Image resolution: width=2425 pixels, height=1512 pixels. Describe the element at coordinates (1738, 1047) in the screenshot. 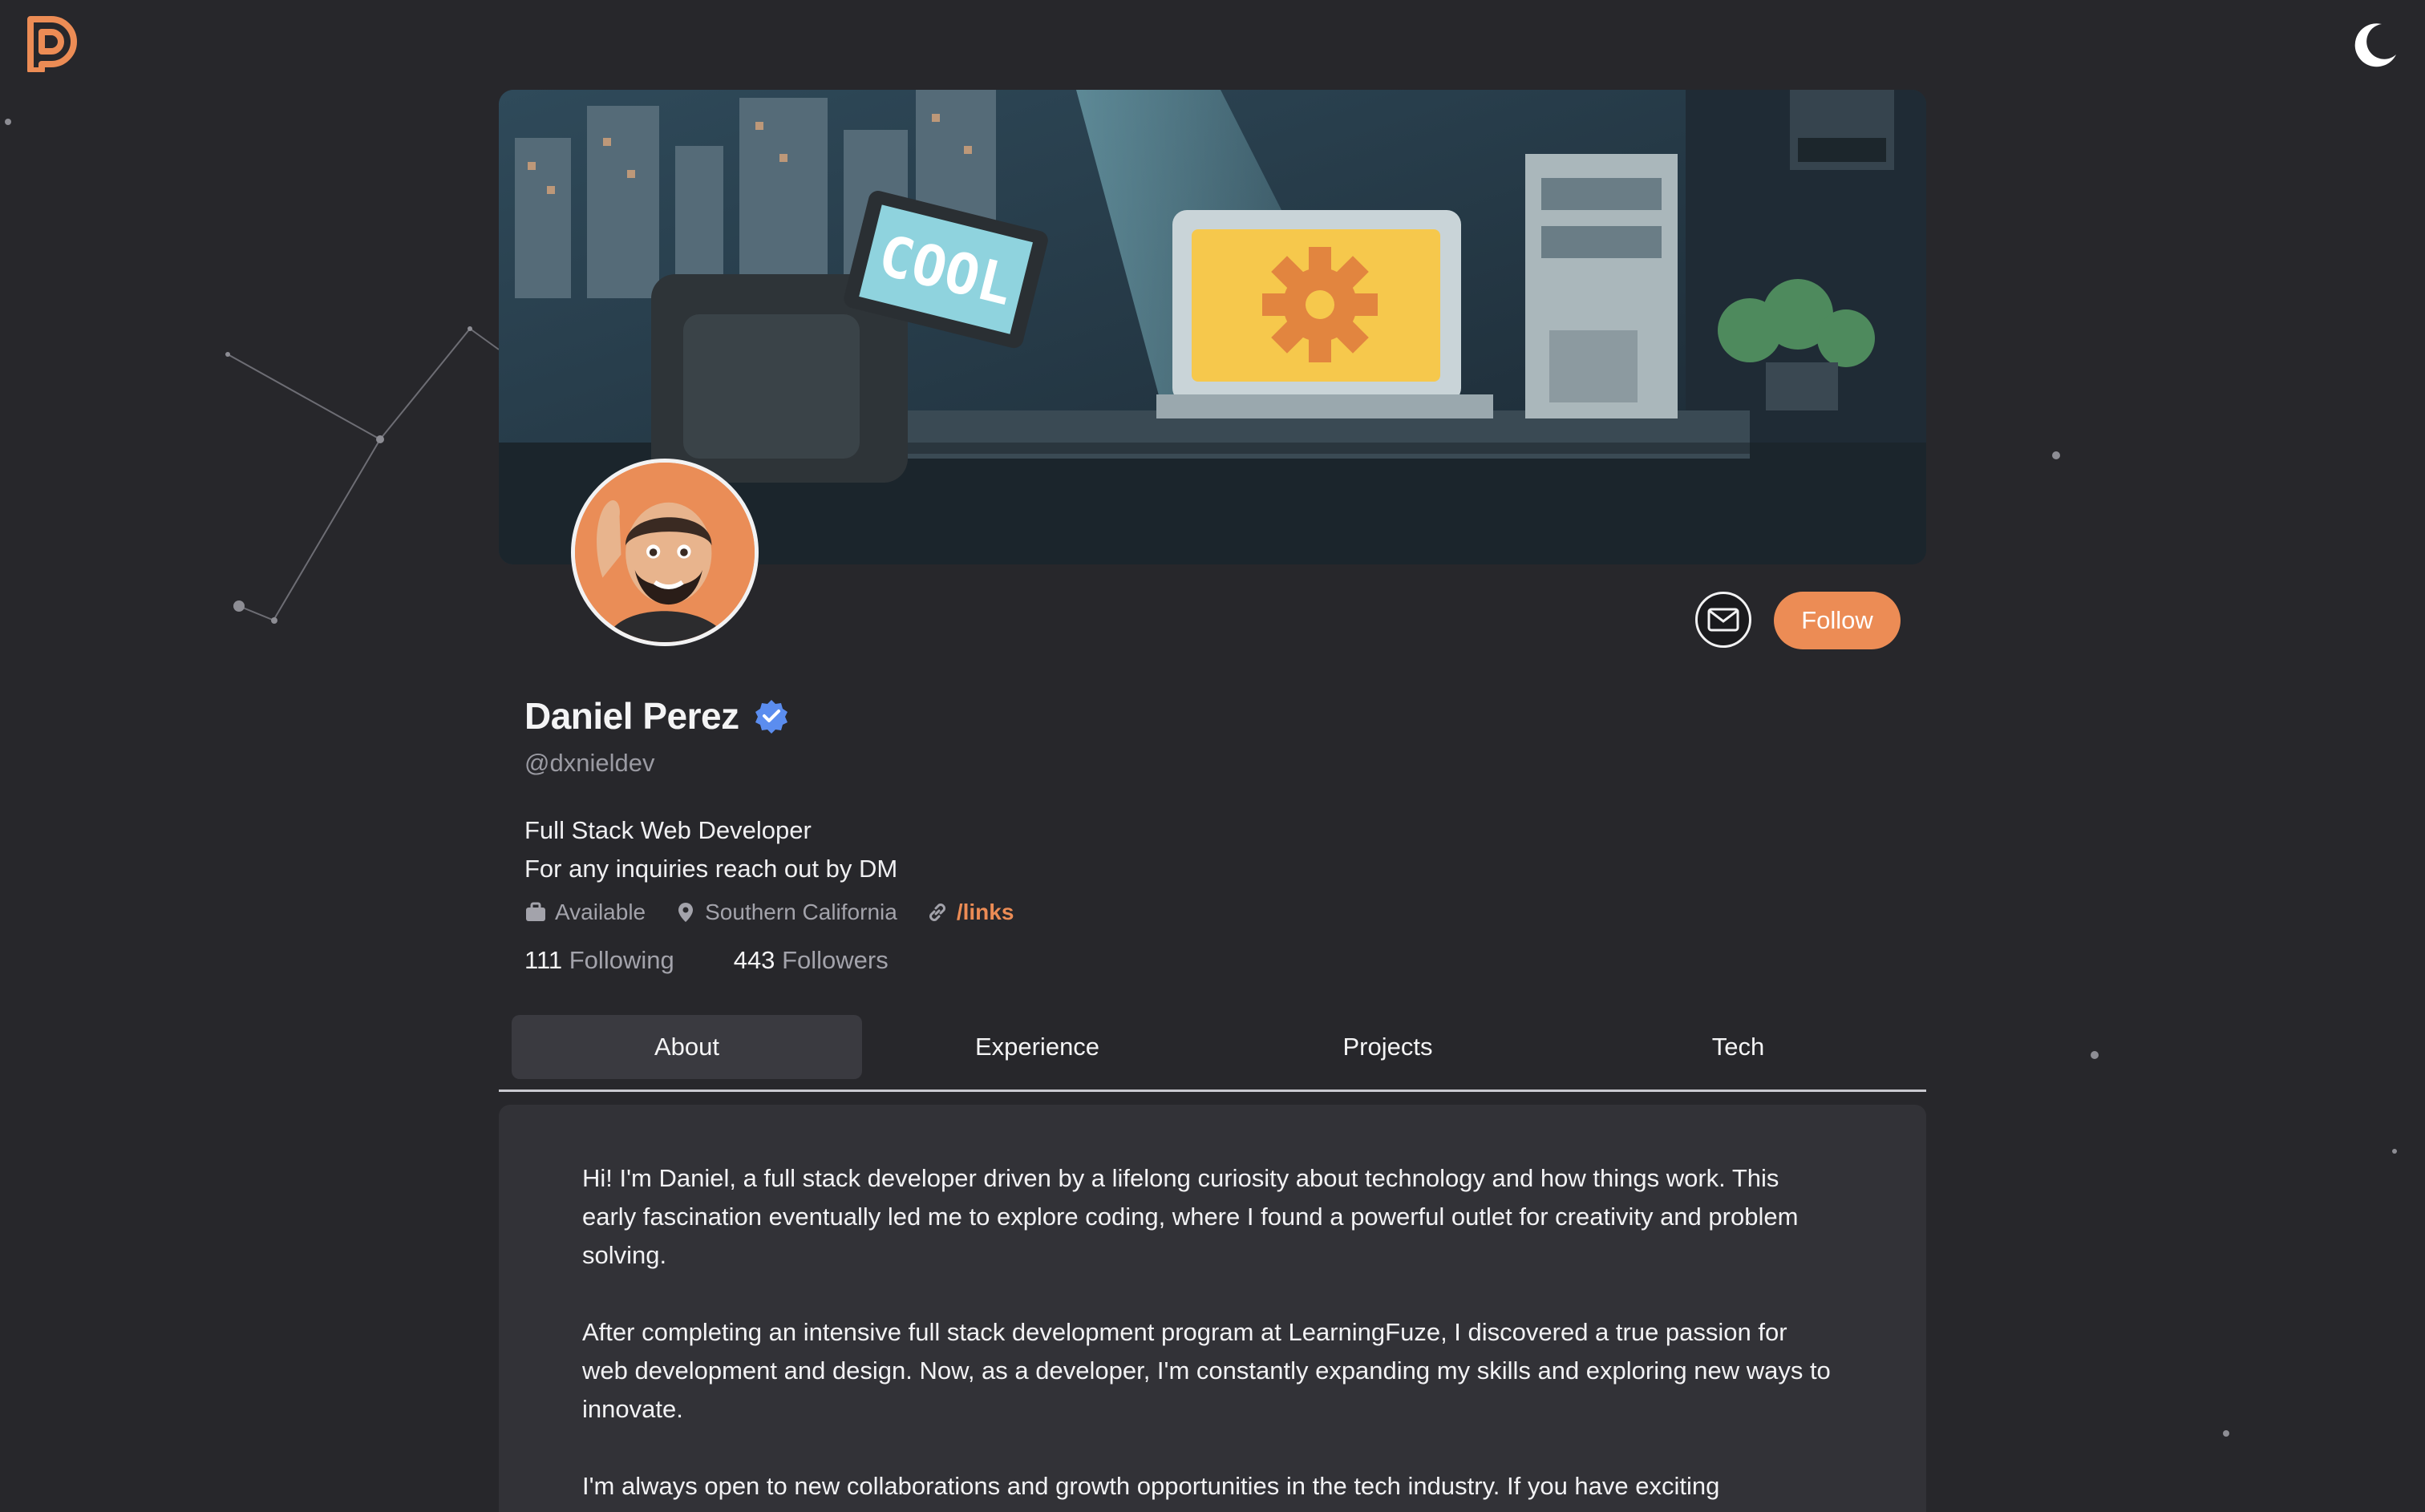

I see `tab-tech: Tech` at that location.